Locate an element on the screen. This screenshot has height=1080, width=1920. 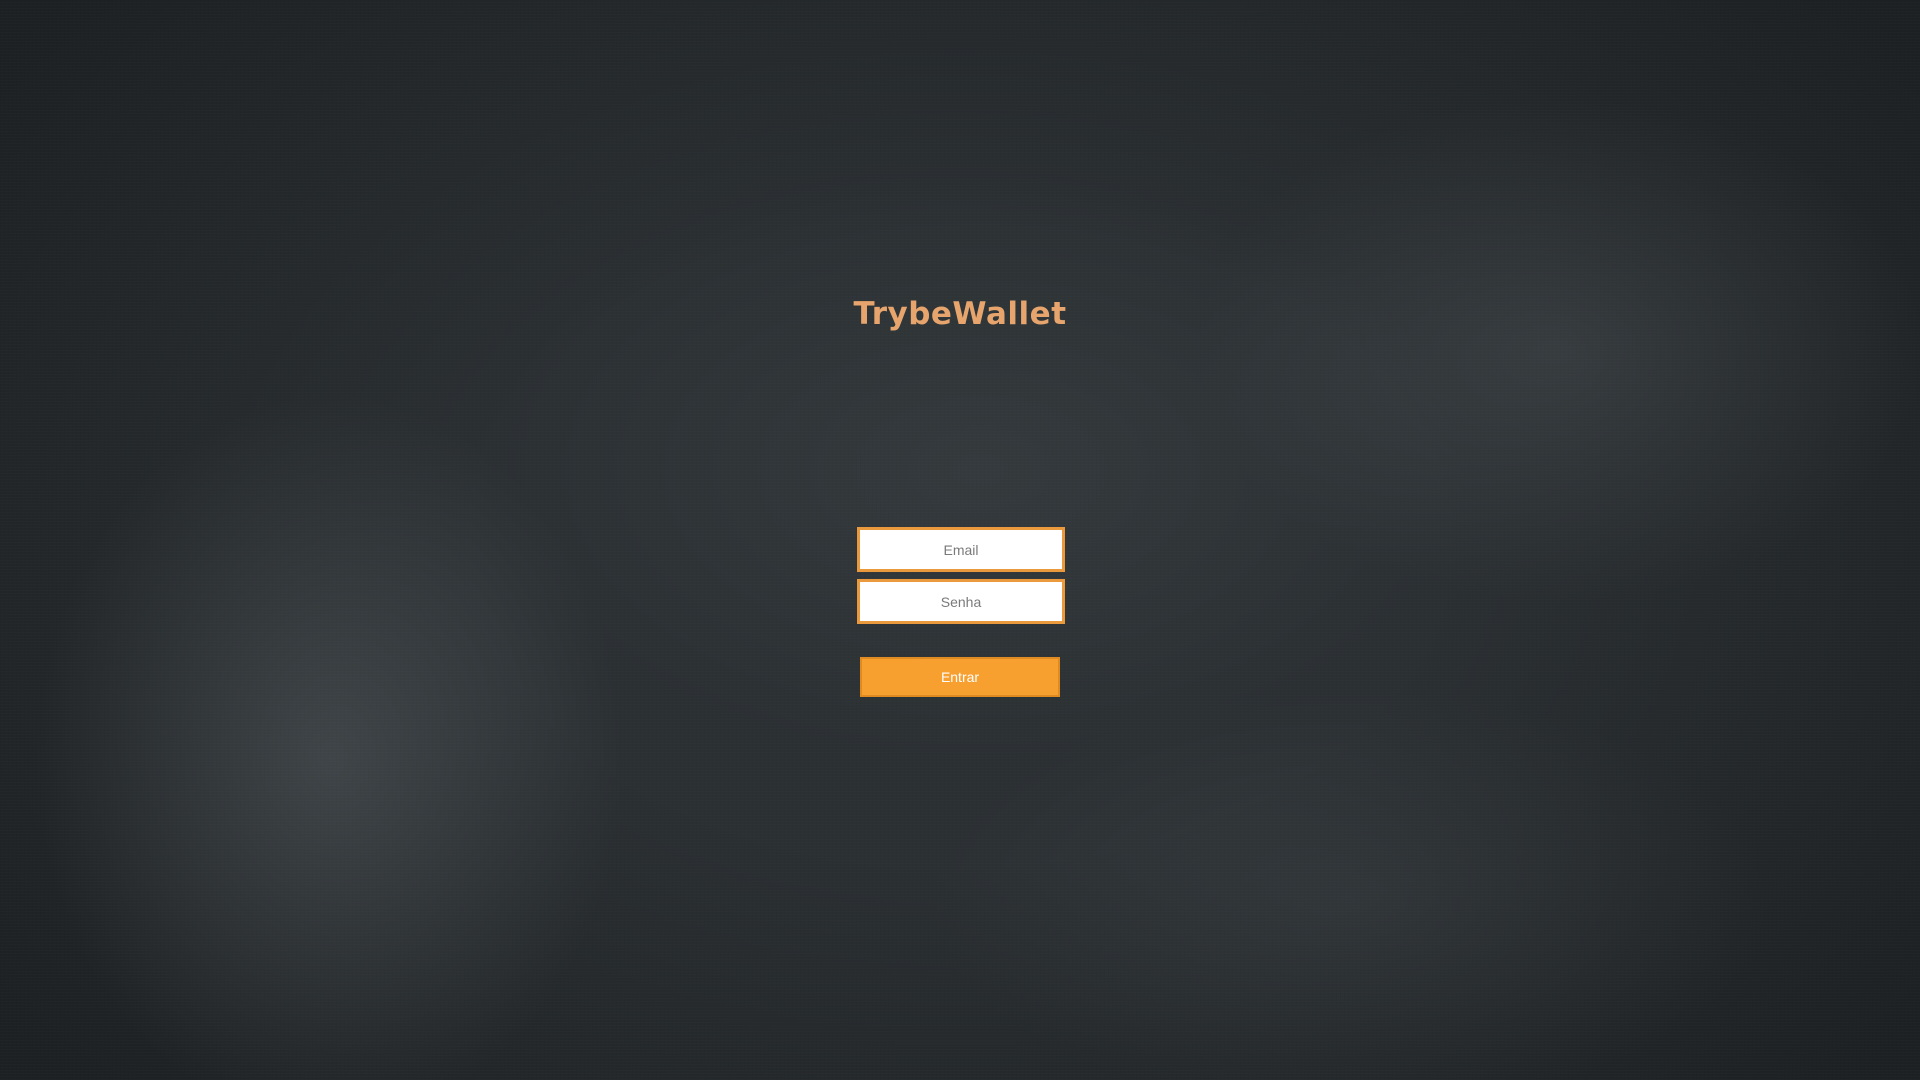
login-form: Entrar is located at coordinates (961, 612).